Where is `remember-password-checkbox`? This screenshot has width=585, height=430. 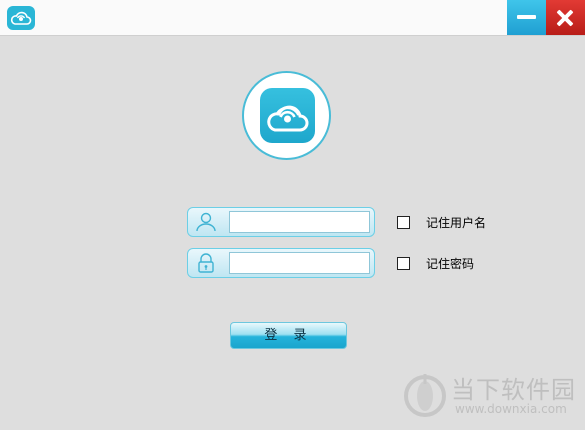 remember-password-checkbox is located at coordinates (403, 263).